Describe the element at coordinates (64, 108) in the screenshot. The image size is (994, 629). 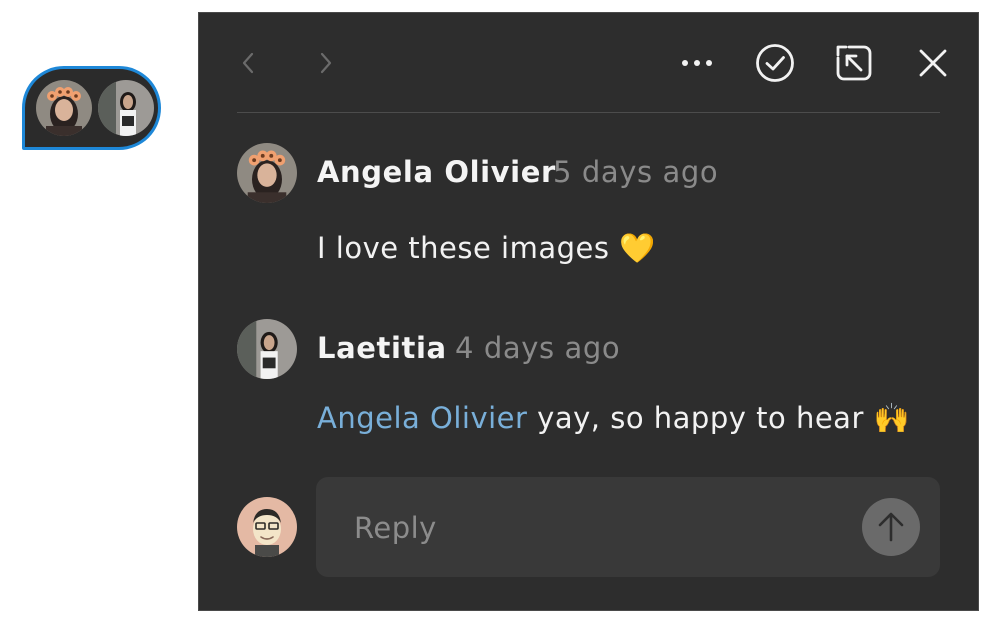
I see `avatar-angela-olivier` at that location.